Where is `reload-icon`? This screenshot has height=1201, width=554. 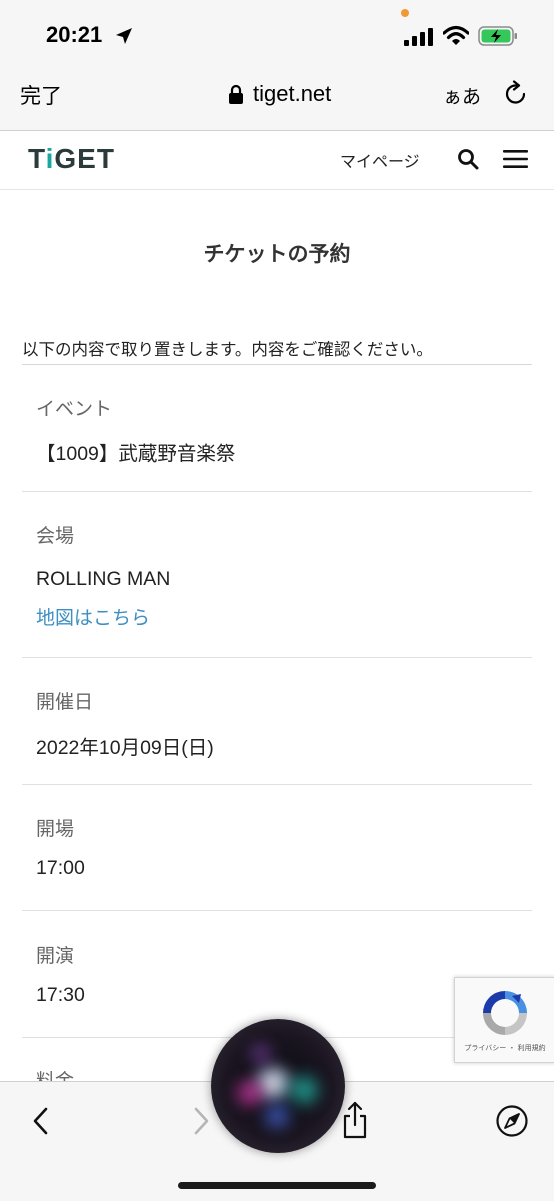 reload-icon is located at coordinates (516, 94).